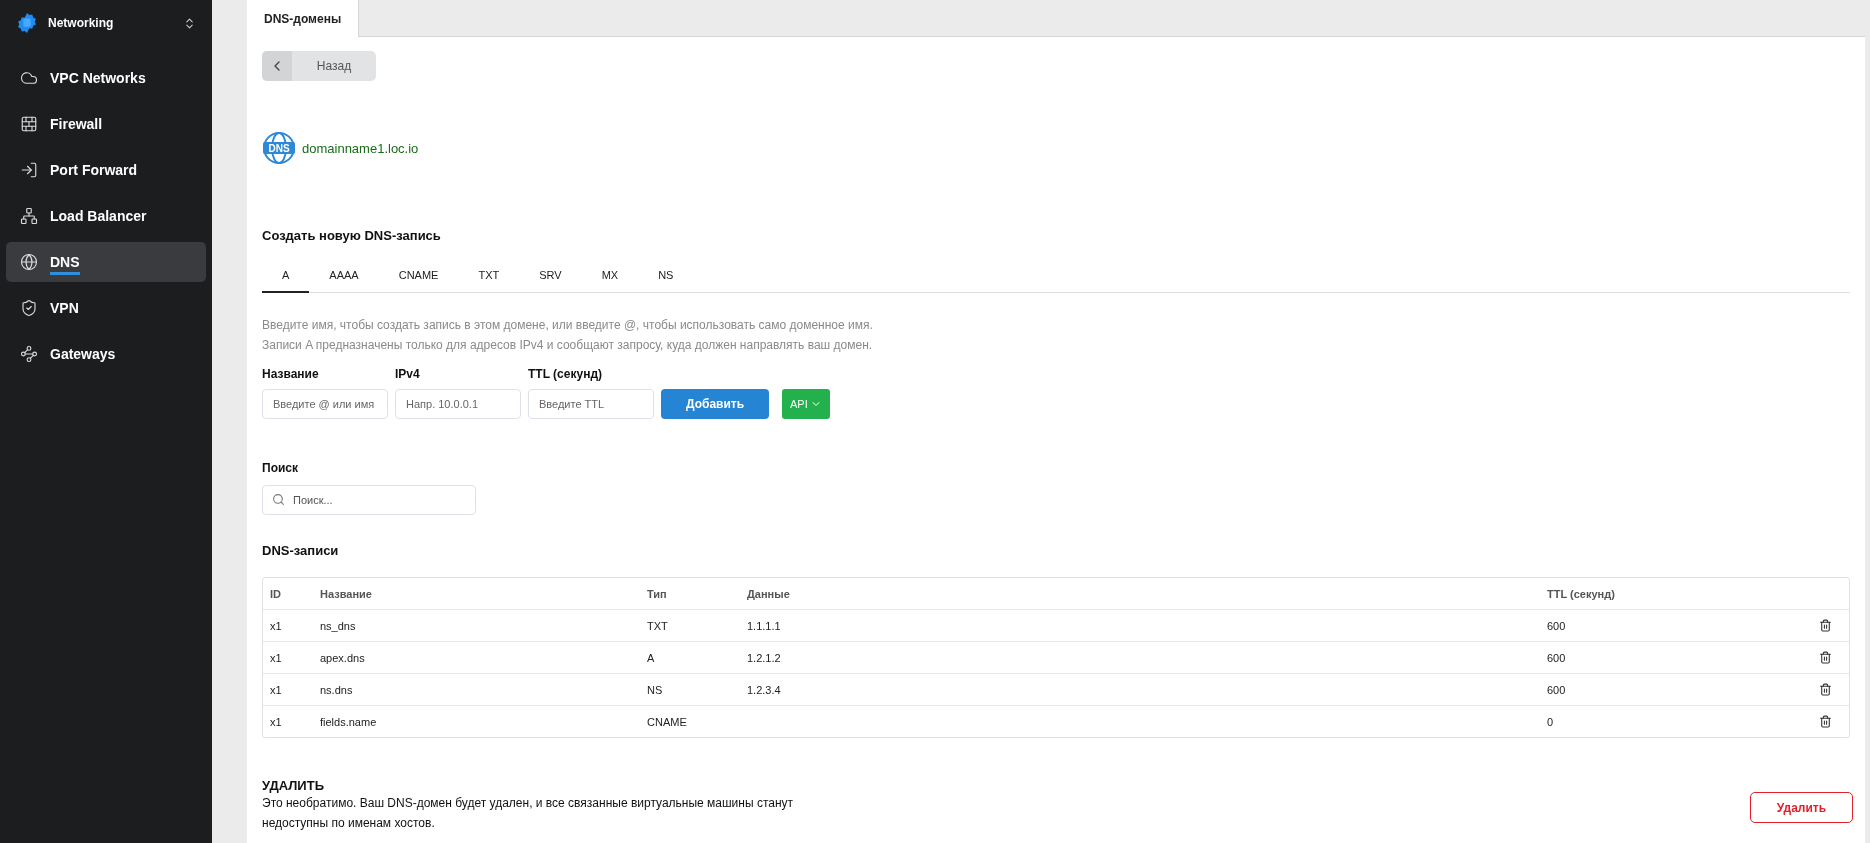 This screenshot has height=843, width=1870. I want to click on dns-globe-icon: DNS, so click(279, 148).